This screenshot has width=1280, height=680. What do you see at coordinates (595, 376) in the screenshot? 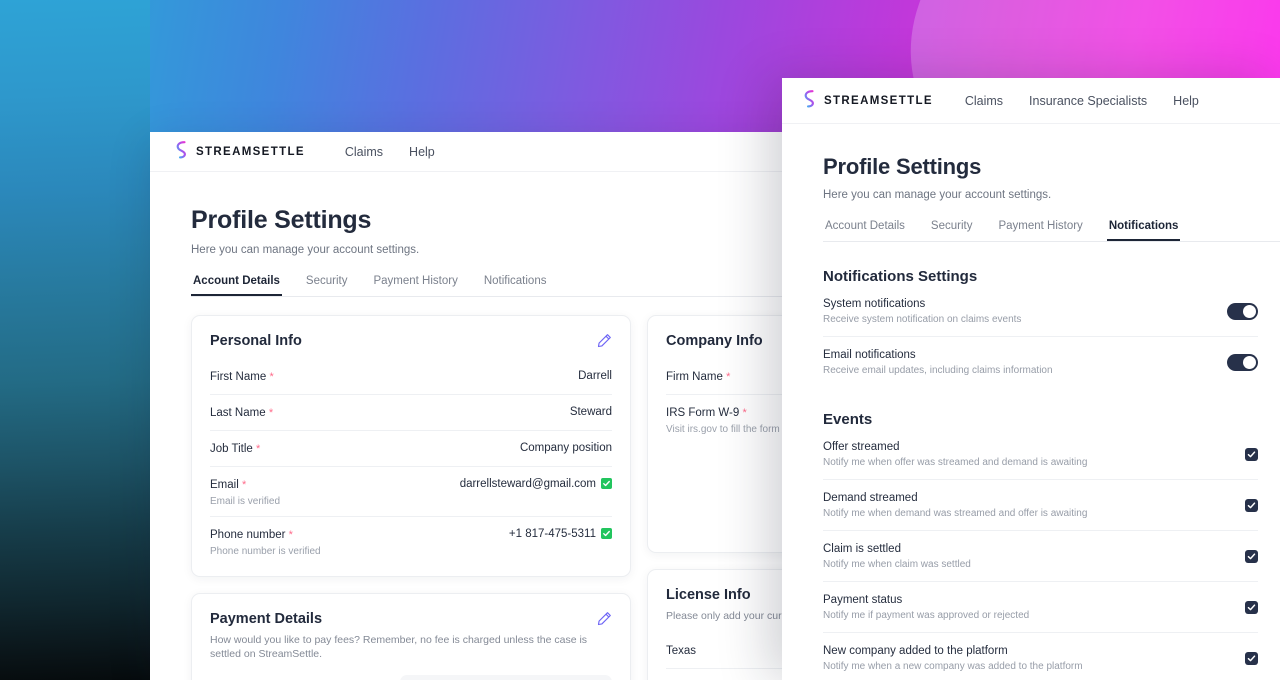
I see `row-value: Darrell` at bounding box center [595, 376].